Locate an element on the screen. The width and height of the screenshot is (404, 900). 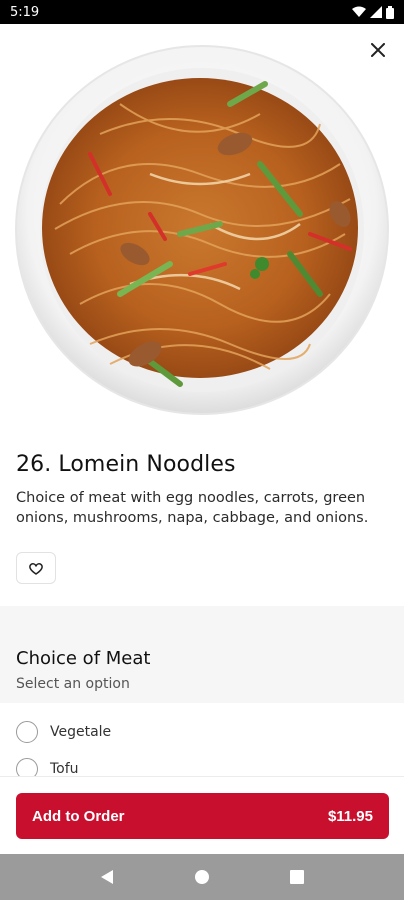
system-nav-bar is located at coordinates (202, 877).